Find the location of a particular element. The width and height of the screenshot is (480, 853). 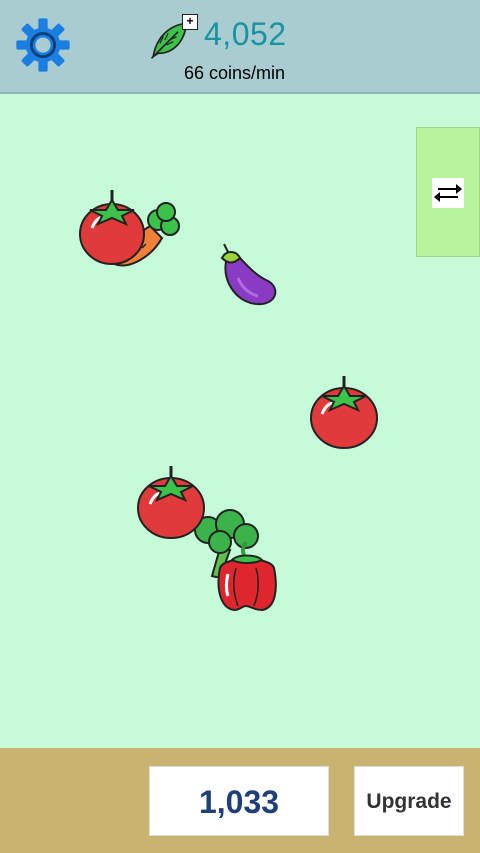

gear-icon is located at coordinates (43, 45).